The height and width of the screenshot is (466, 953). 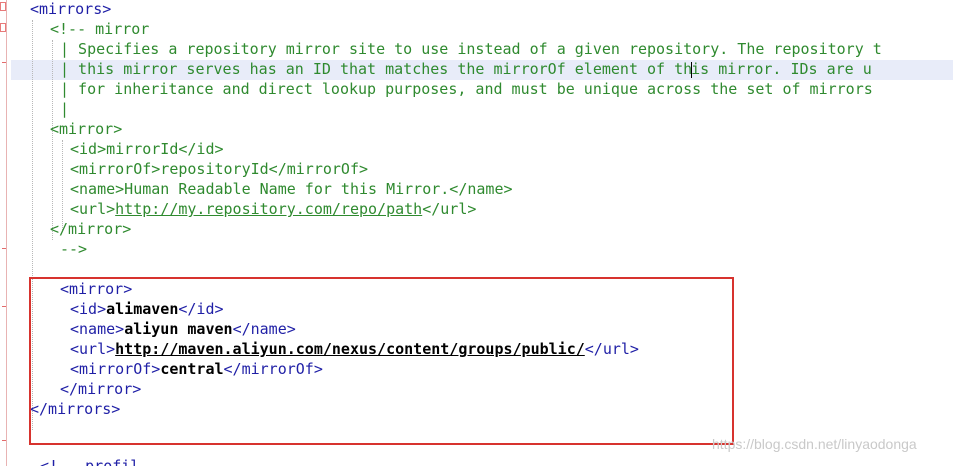 I want to click on watermark: https://blog.csdn.net/linyaodonga, so click(x=814, y=444).